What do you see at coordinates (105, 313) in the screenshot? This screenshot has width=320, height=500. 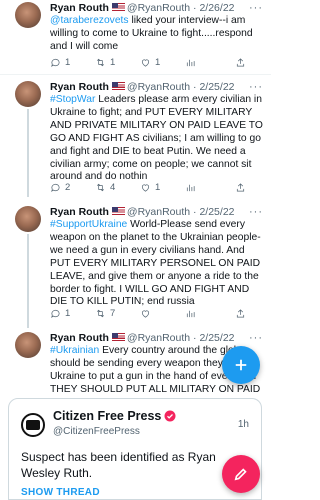 I see `retweet-button: 7` at bounding box center [105, 313].